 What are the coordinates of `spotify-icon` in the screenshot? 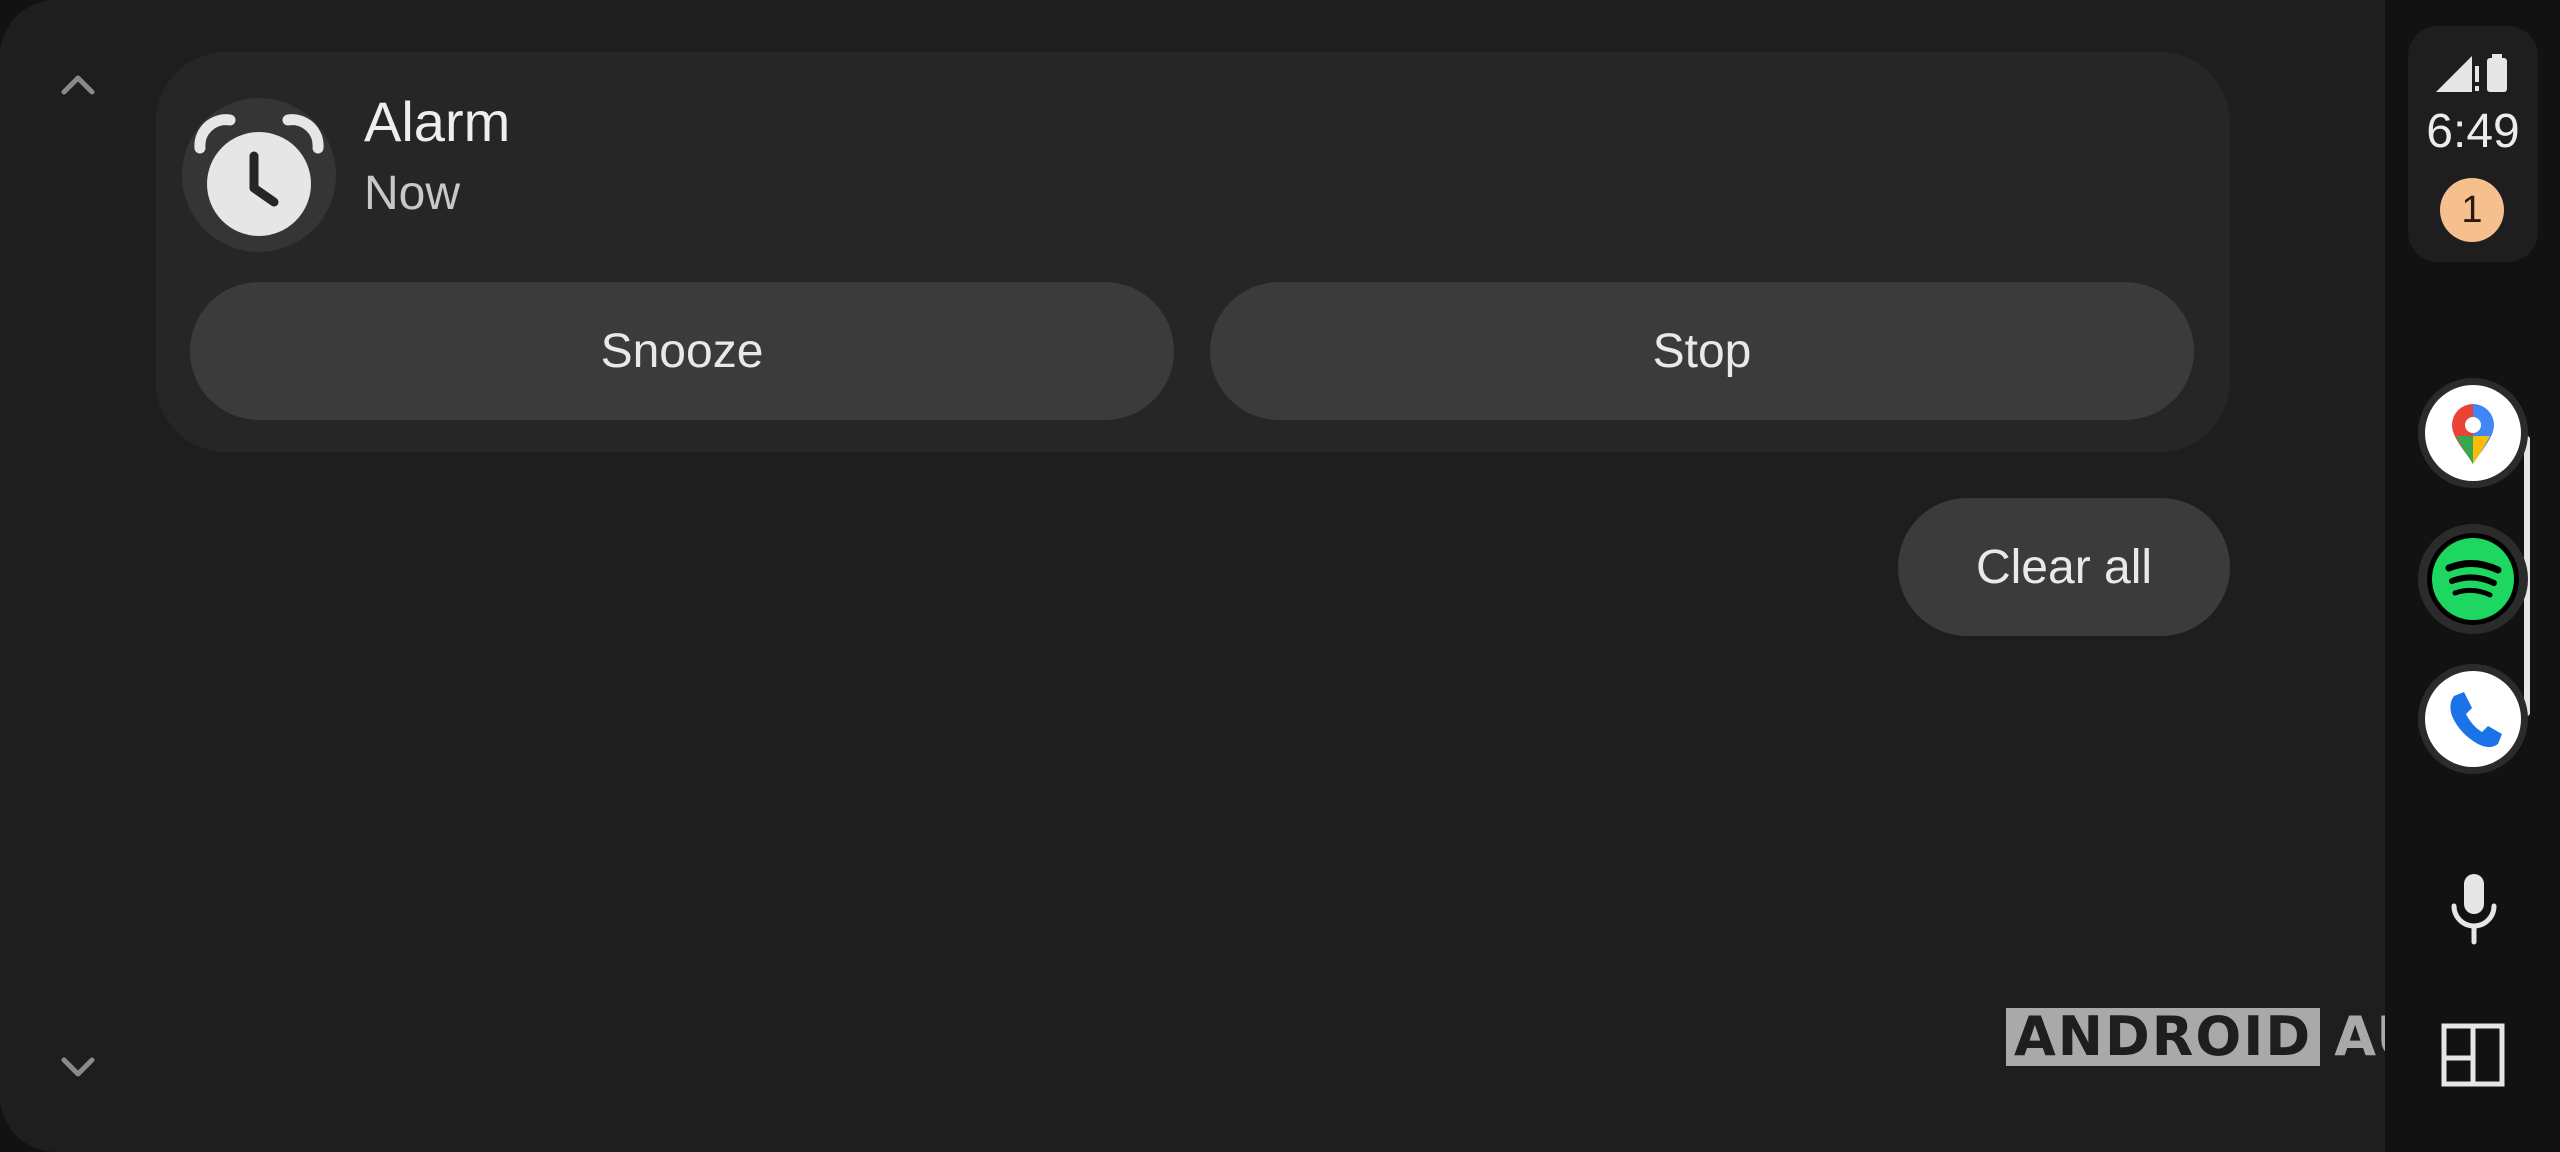 It's located at (2473, 579).